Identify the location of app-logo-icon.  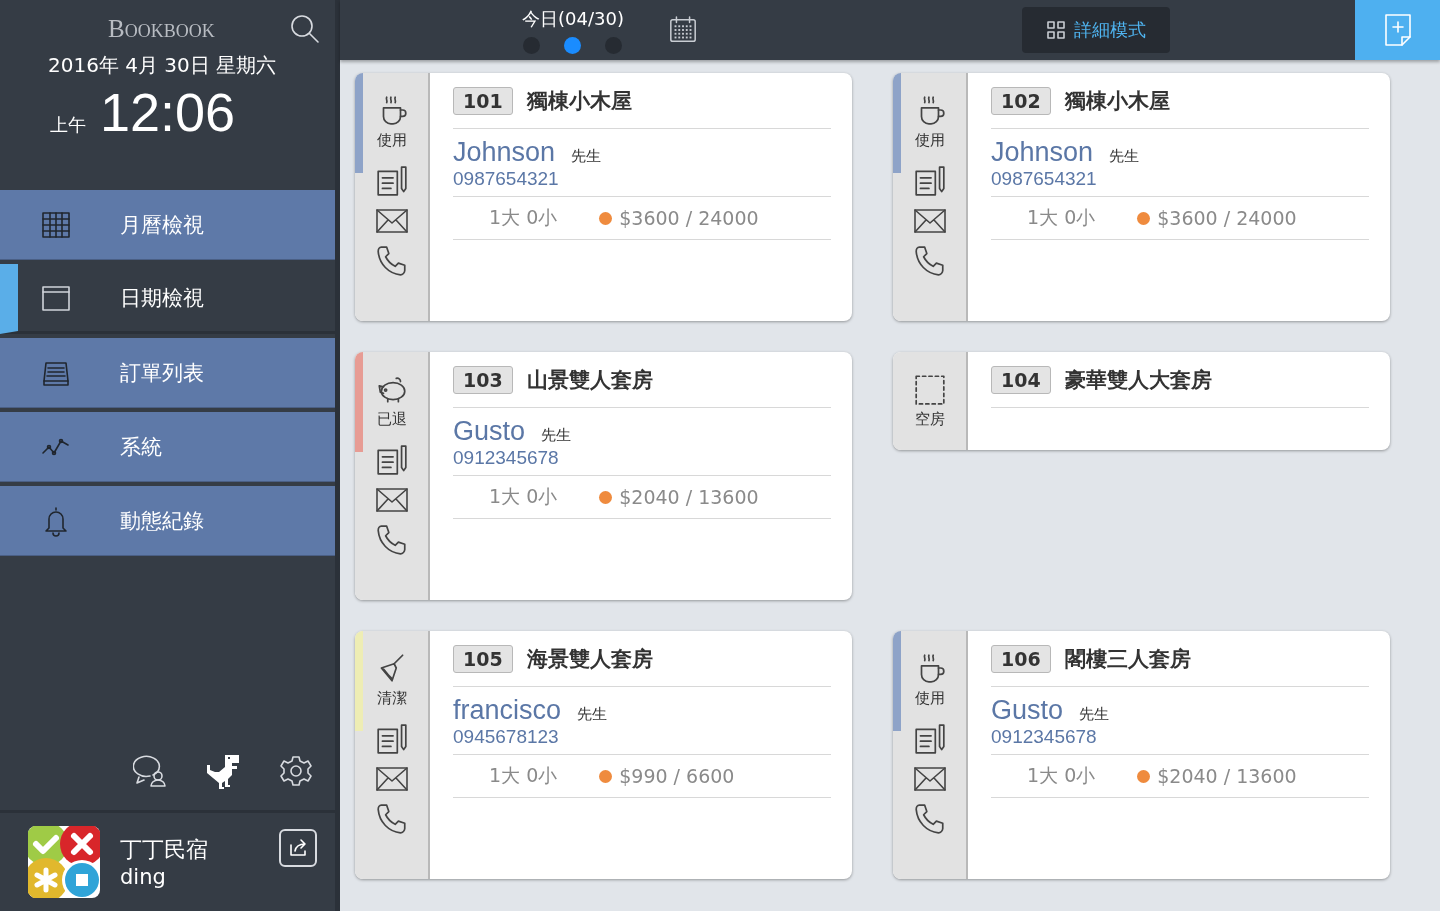
(64, 862).